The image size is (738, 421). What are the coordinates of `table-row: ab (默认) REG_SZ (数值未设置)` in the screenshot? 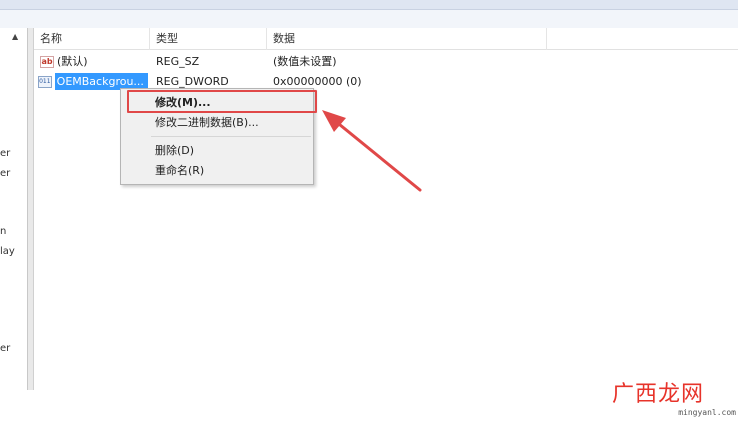 It's located at (386, 61).